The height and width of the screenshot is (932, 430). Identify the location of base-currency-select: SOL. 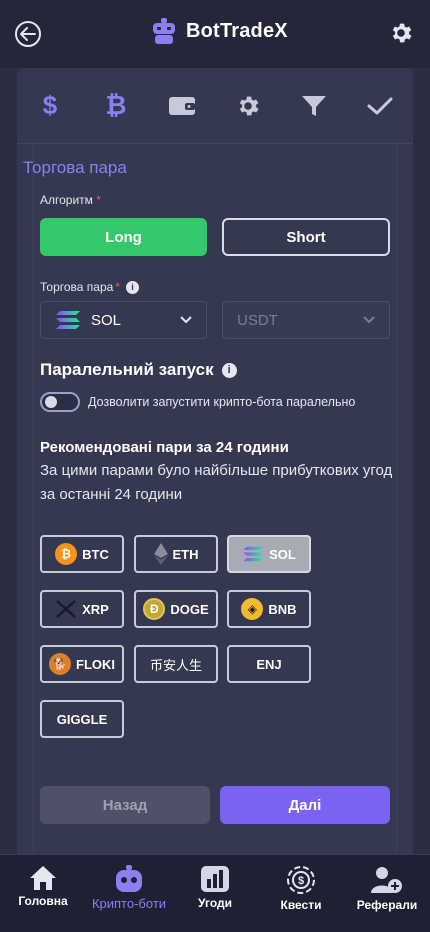
(123, 320).